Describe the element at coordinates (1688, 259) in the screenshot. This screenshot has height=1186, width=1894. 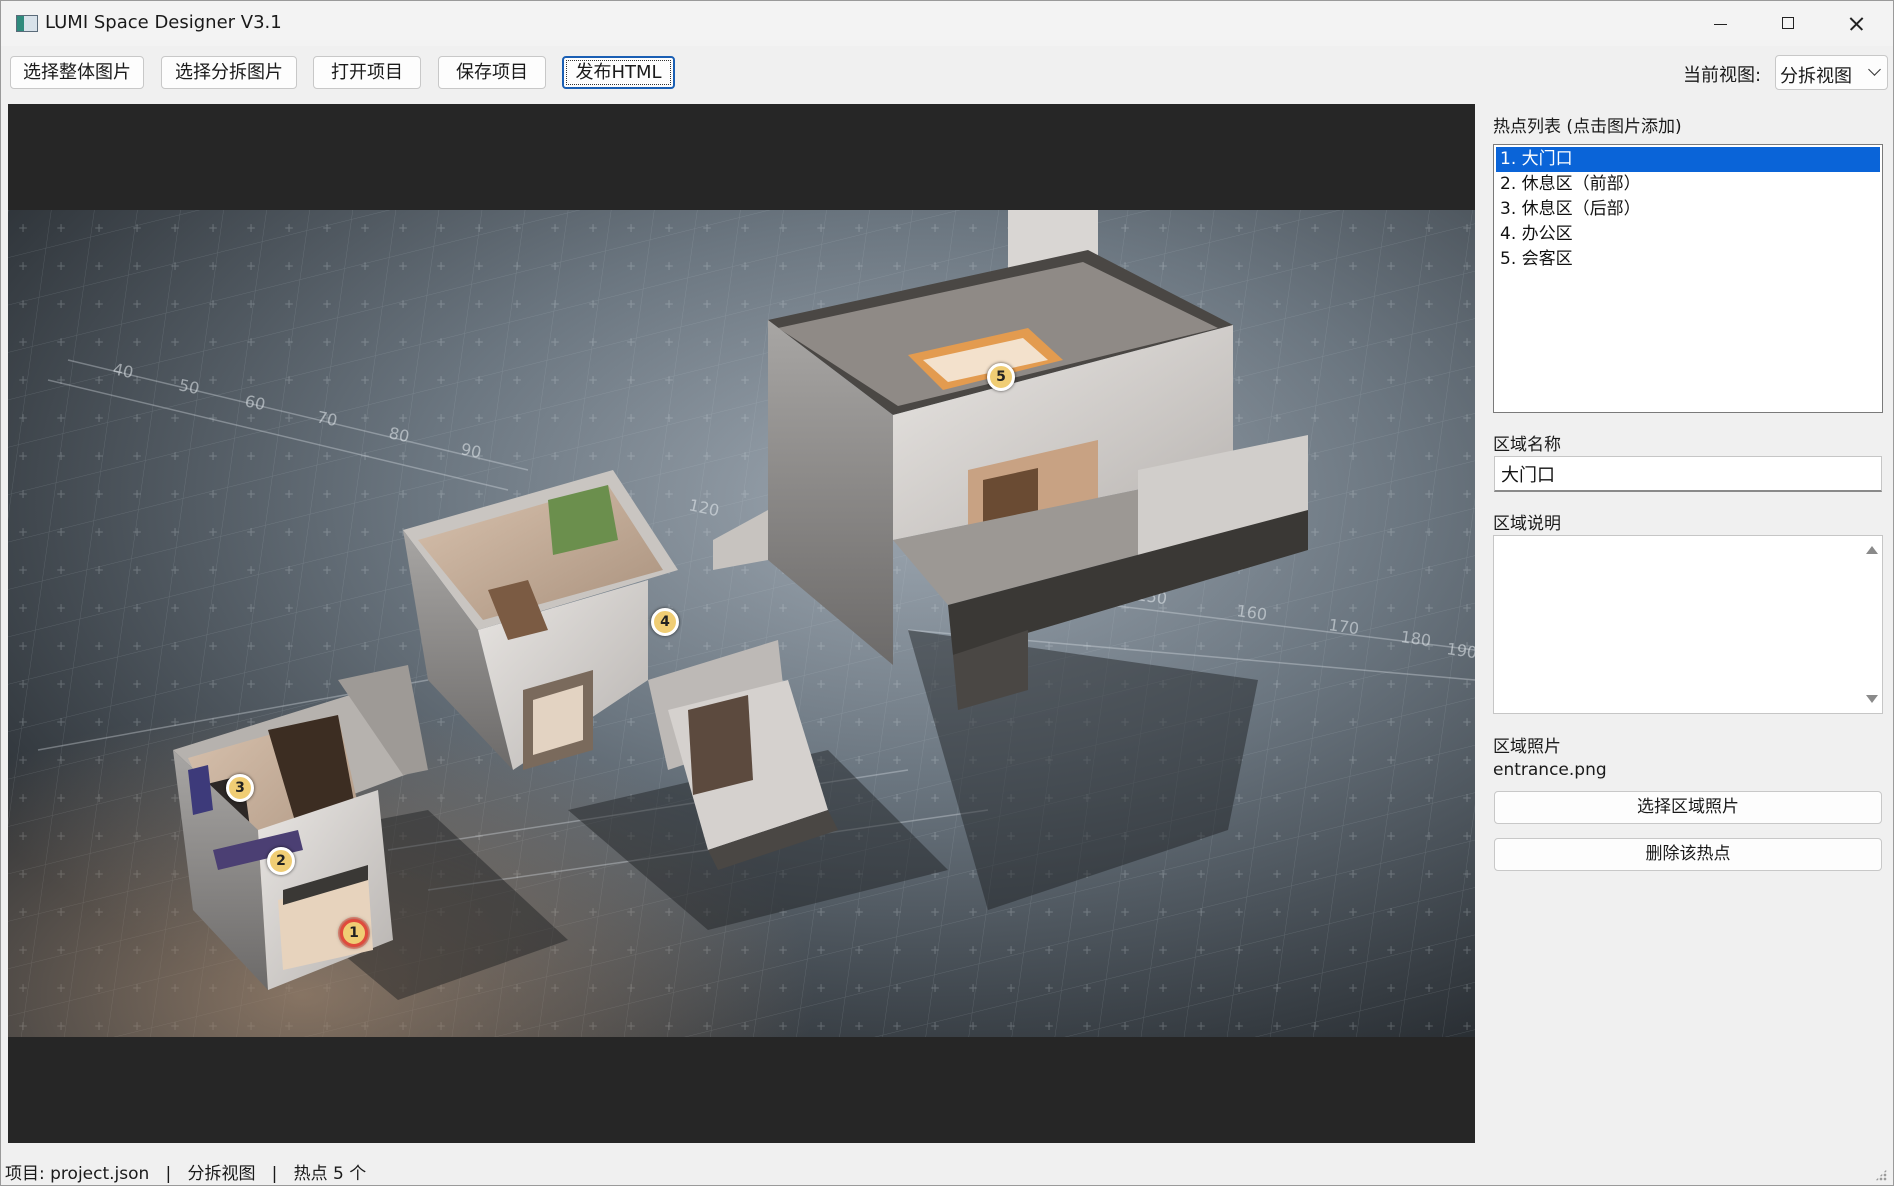
I see `hotspot-list-item: 5. 会客区` at that location.